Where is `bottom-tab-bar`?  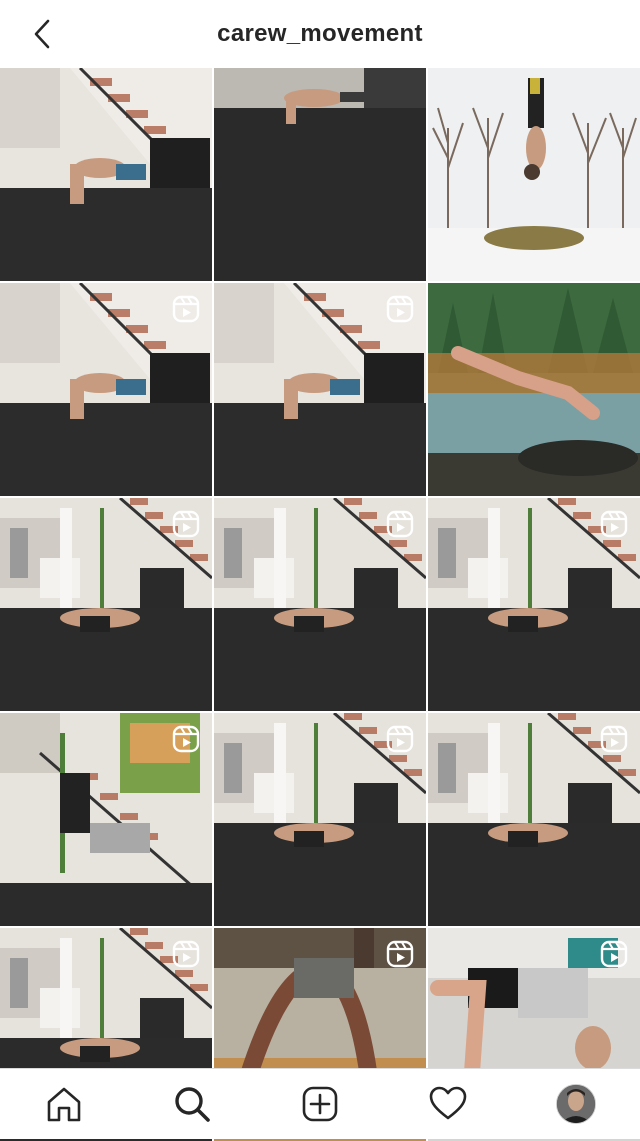
bottom-tab-bar is located at coordinates (320, 1103).